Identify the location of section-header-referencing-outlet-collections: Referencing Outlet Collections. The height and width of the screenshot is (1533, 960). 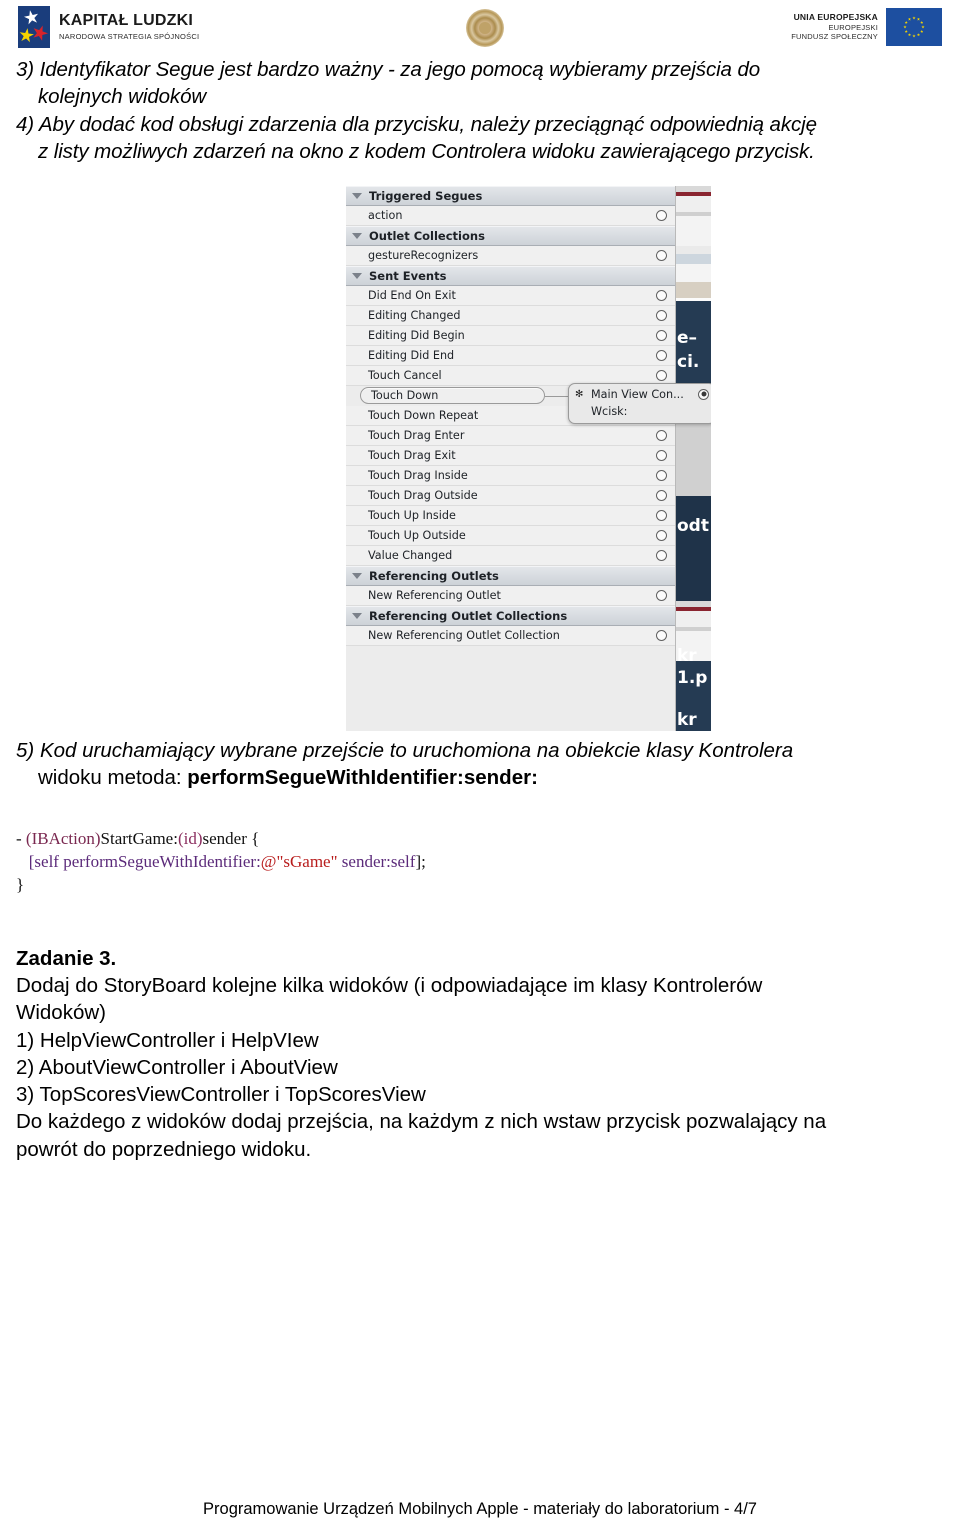
(510, 615).